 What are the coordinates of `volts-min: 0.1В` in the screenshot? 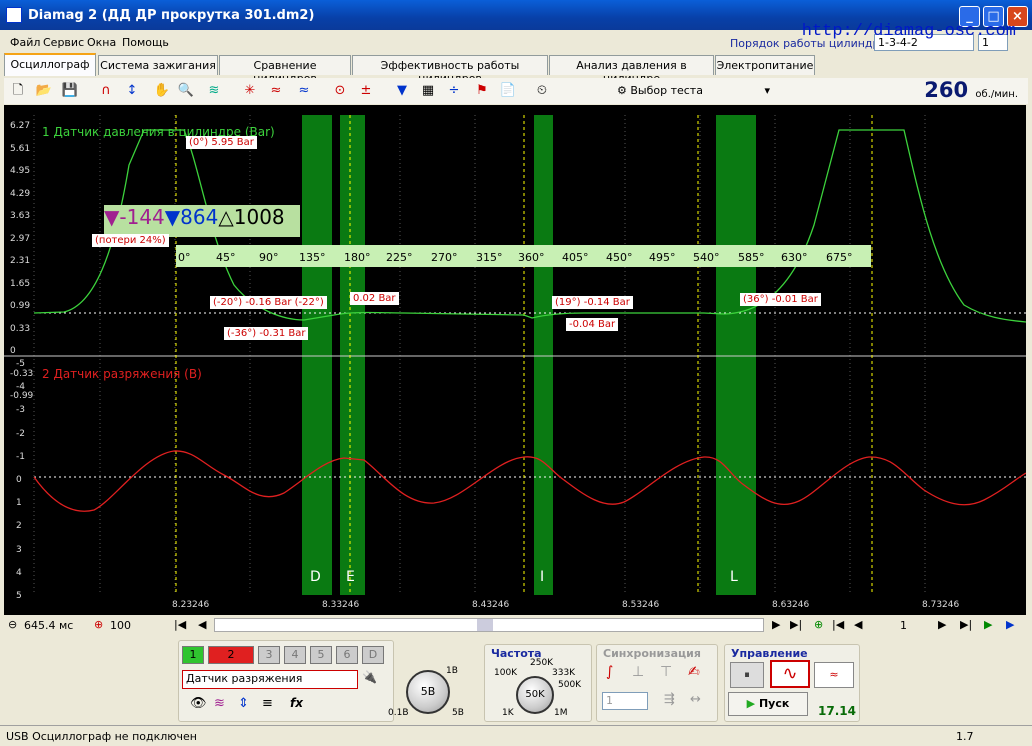 It's located at (398, 713).